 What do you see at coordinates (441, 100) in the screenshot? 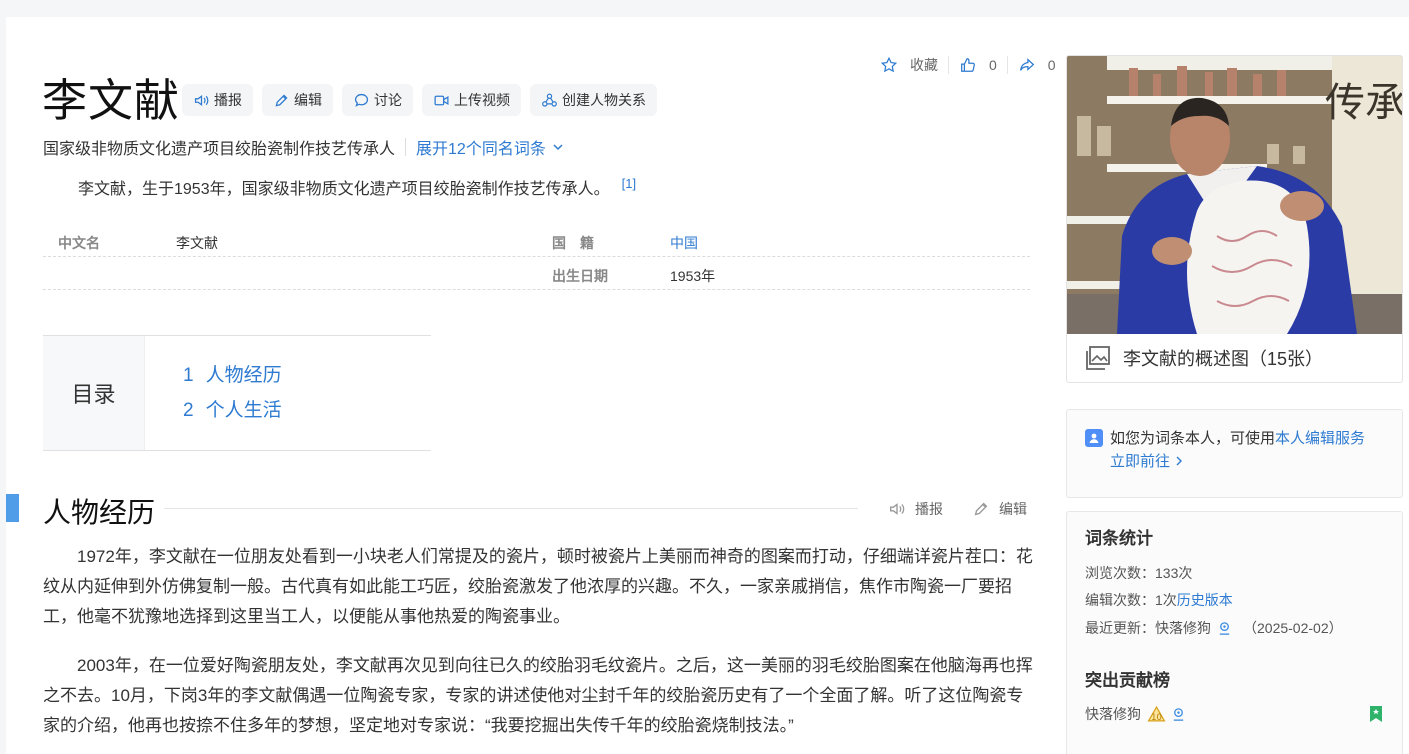
I see `video-camera-icon` at bounding box center [441, 100].